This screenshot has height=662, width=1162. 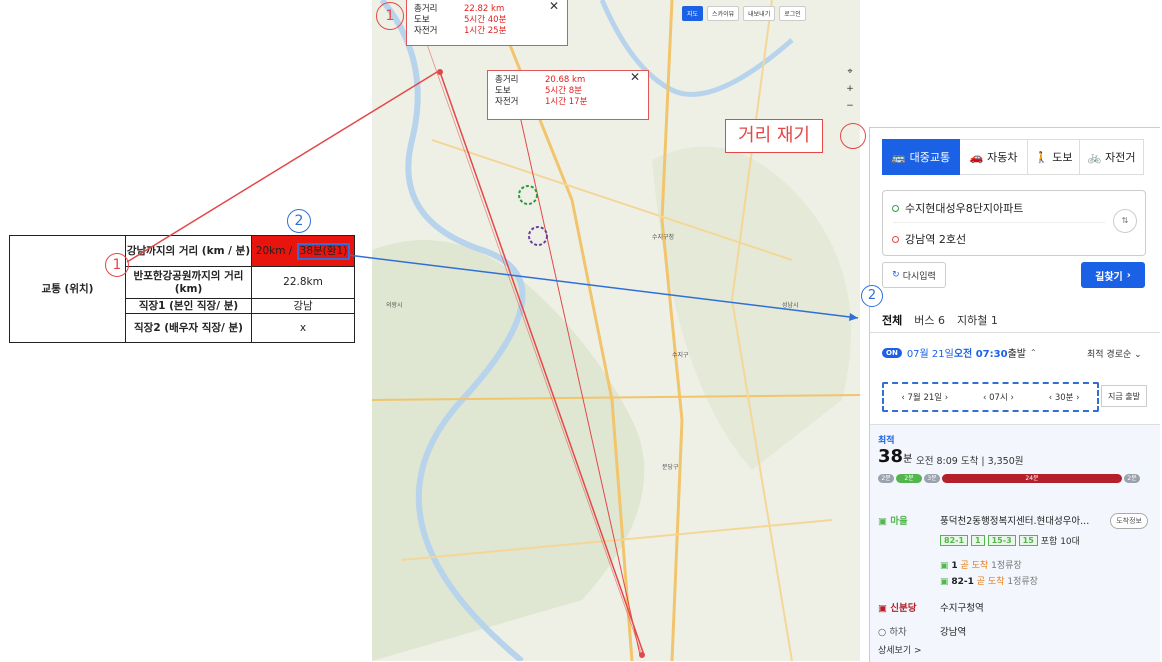 I want to click on leg-exit-mode: ○ 하차, so click(x=892, y=631).